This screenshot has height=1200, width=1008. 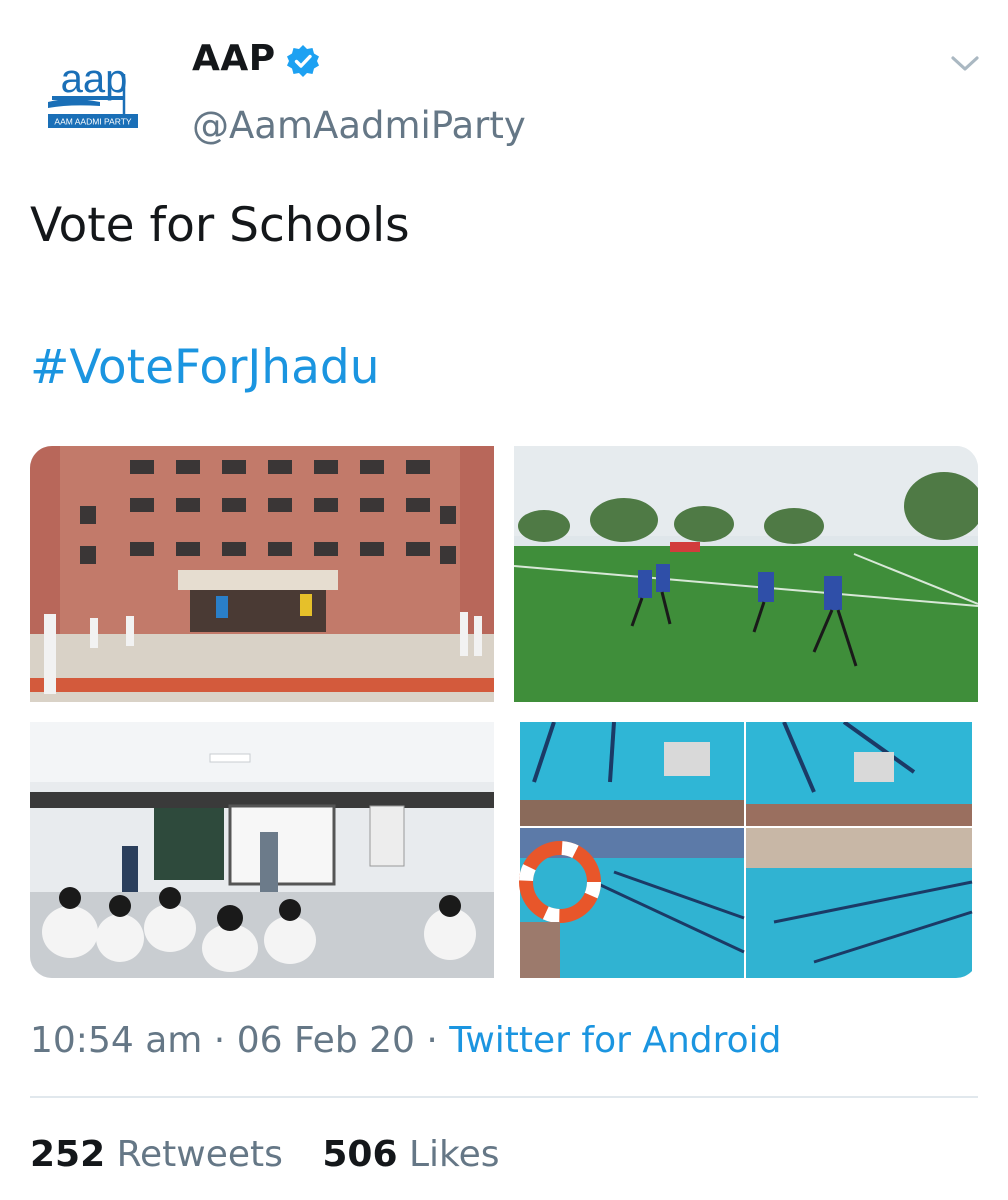 I want to click on divider, so click(x=504, y=1097).